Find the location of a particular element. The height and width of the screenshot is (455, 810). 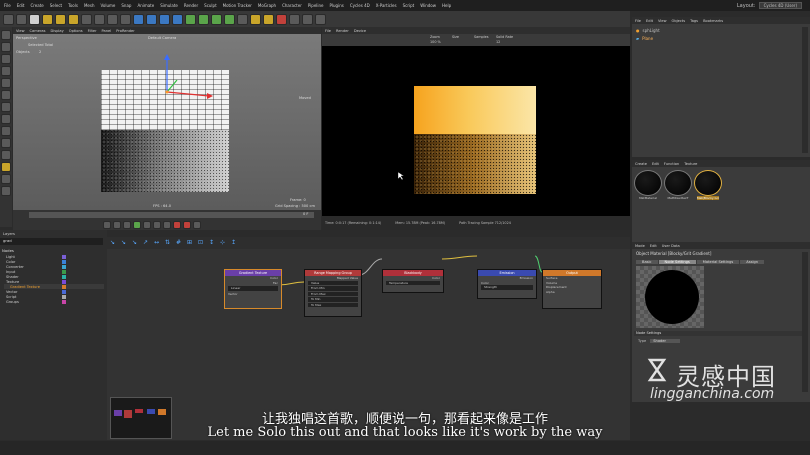

object-menu-objects: Objects is located at coordinates (679, 21).